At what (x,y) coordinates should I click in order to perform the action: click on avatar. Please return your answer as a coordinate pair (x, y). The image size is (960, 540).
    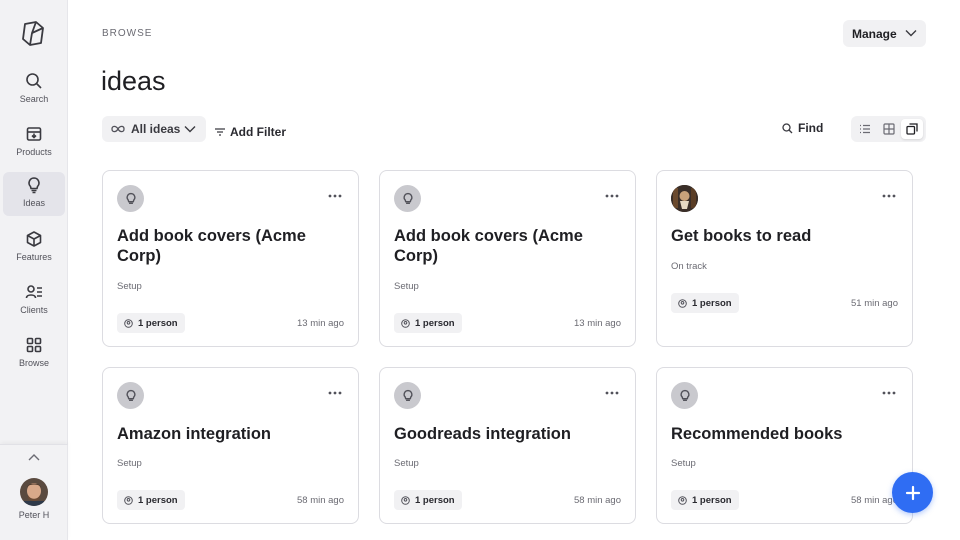
    Looking at the image, I should click on (34, 492).